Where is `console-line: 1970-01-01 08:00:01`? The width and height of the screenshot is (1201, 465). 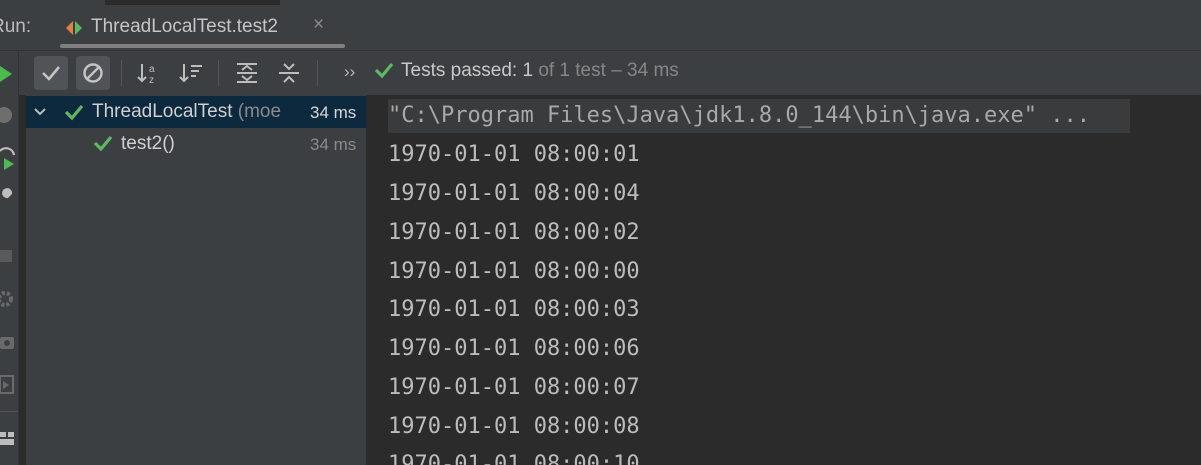 console-line: 1970-01-01 08:00:01 is located at coordinates (514, 154).